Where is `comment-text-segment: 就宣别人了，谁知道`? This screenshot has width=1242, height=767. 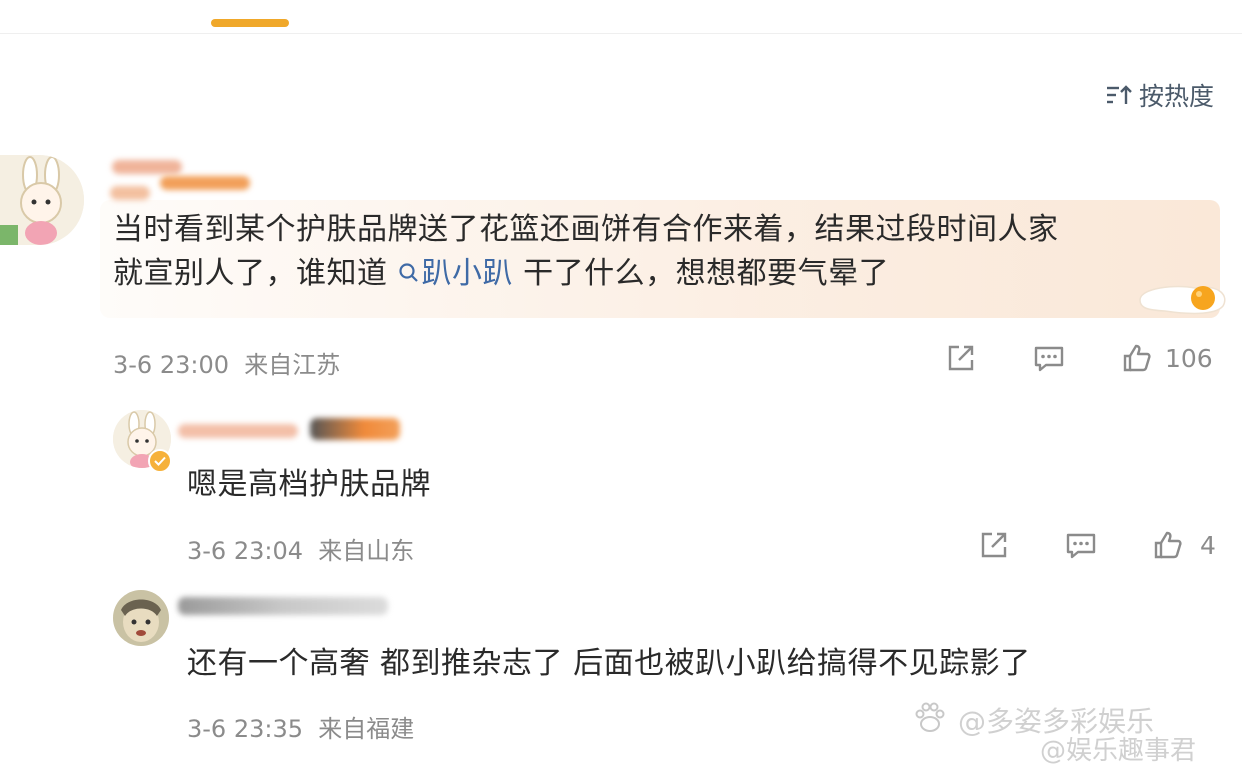 comment-text-segment: 就宣别人了，谁知道 is located at coordinates (255, 273).